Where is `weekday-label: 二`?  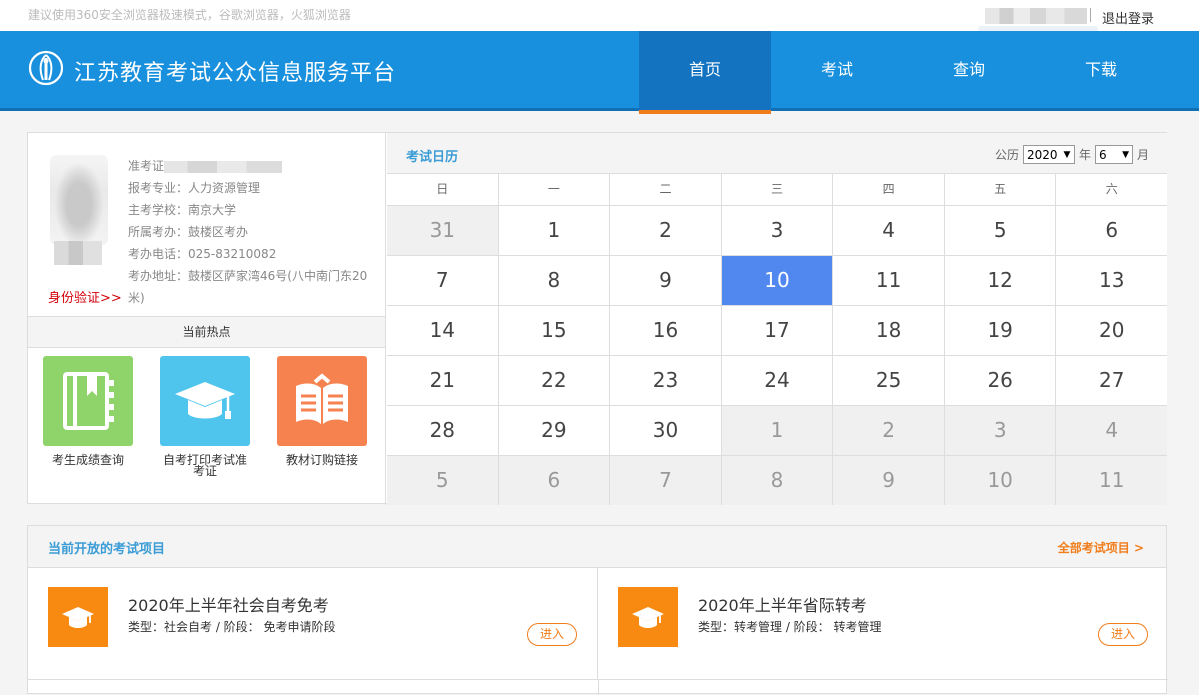 weekday-label: 二 is located at coordinates (666, 189).